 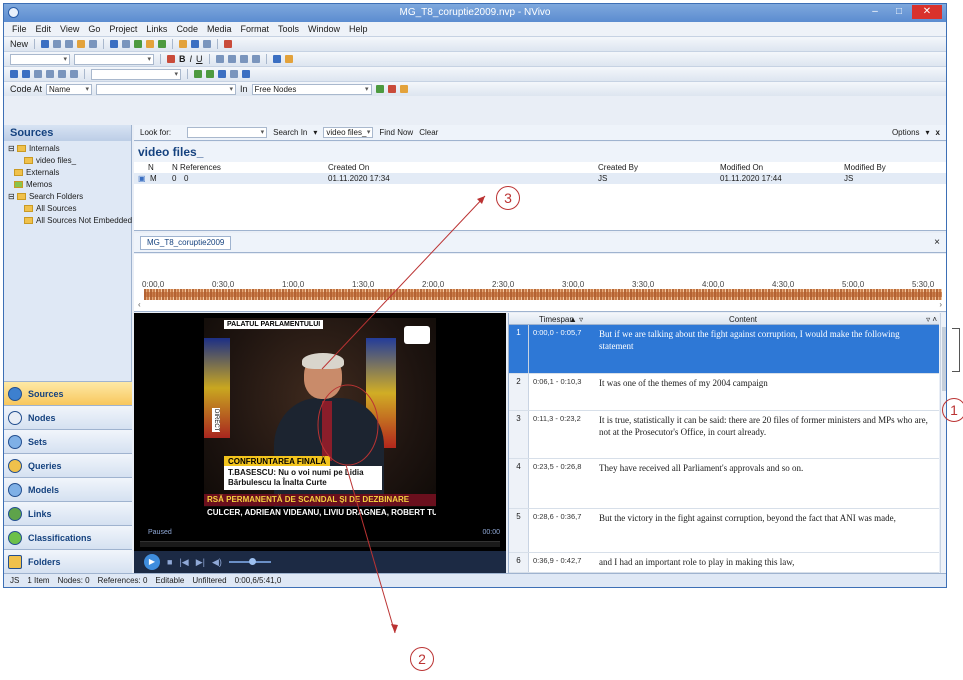 I want to click on callout-1: 1, so click(x=952, y=410).